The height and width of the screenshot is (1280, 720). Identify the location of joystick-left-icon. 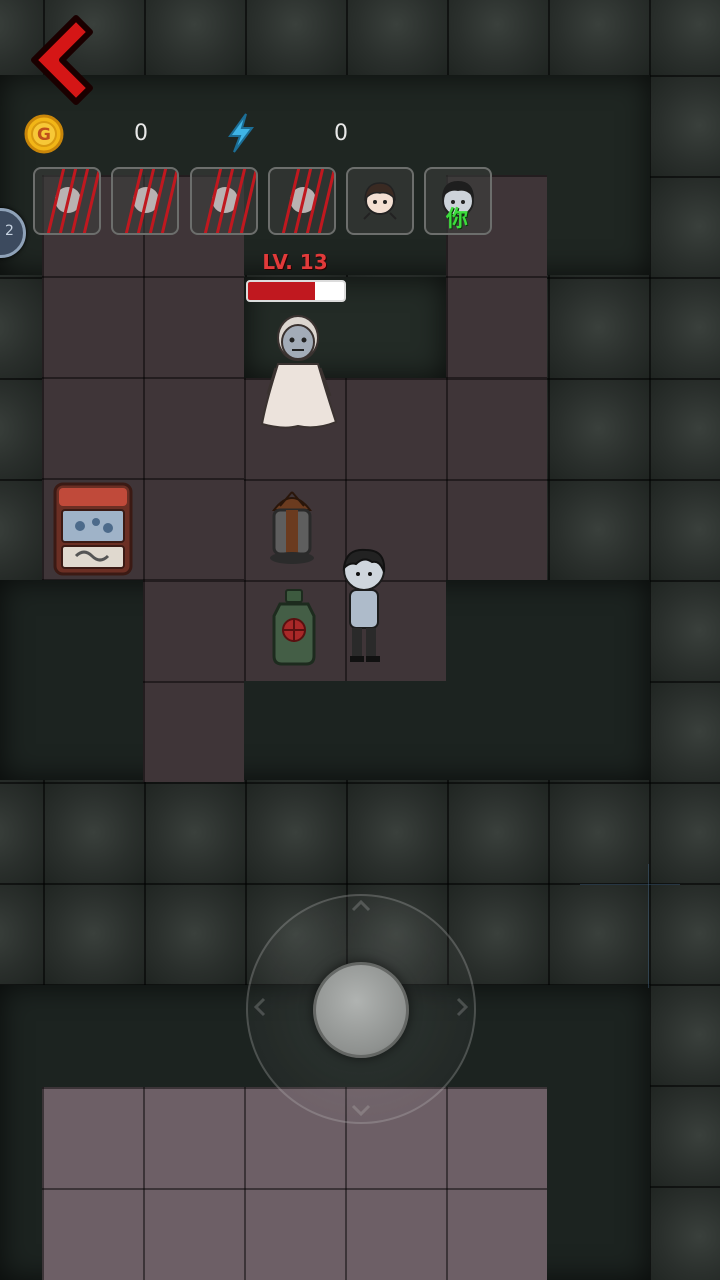
(259, 1007).